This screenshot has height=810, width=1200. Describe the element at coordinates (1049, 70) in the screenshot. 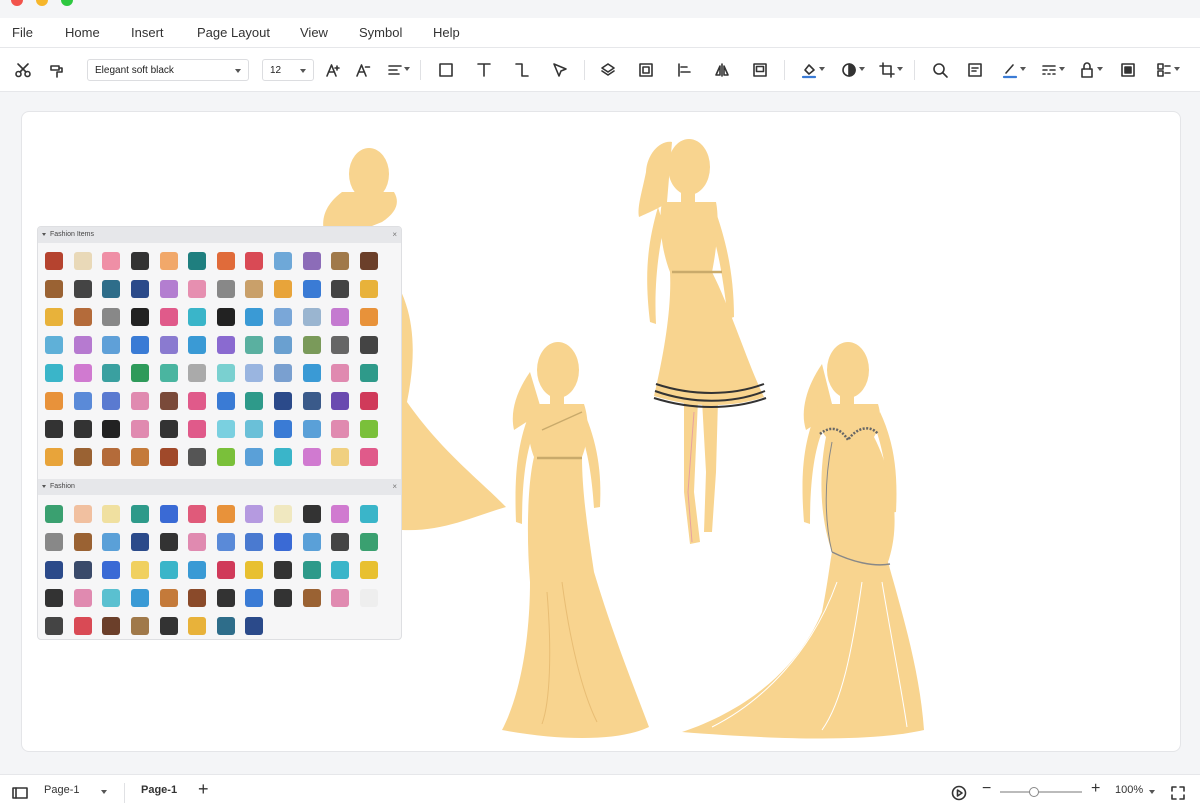

I see `line-style-icon` at that location.